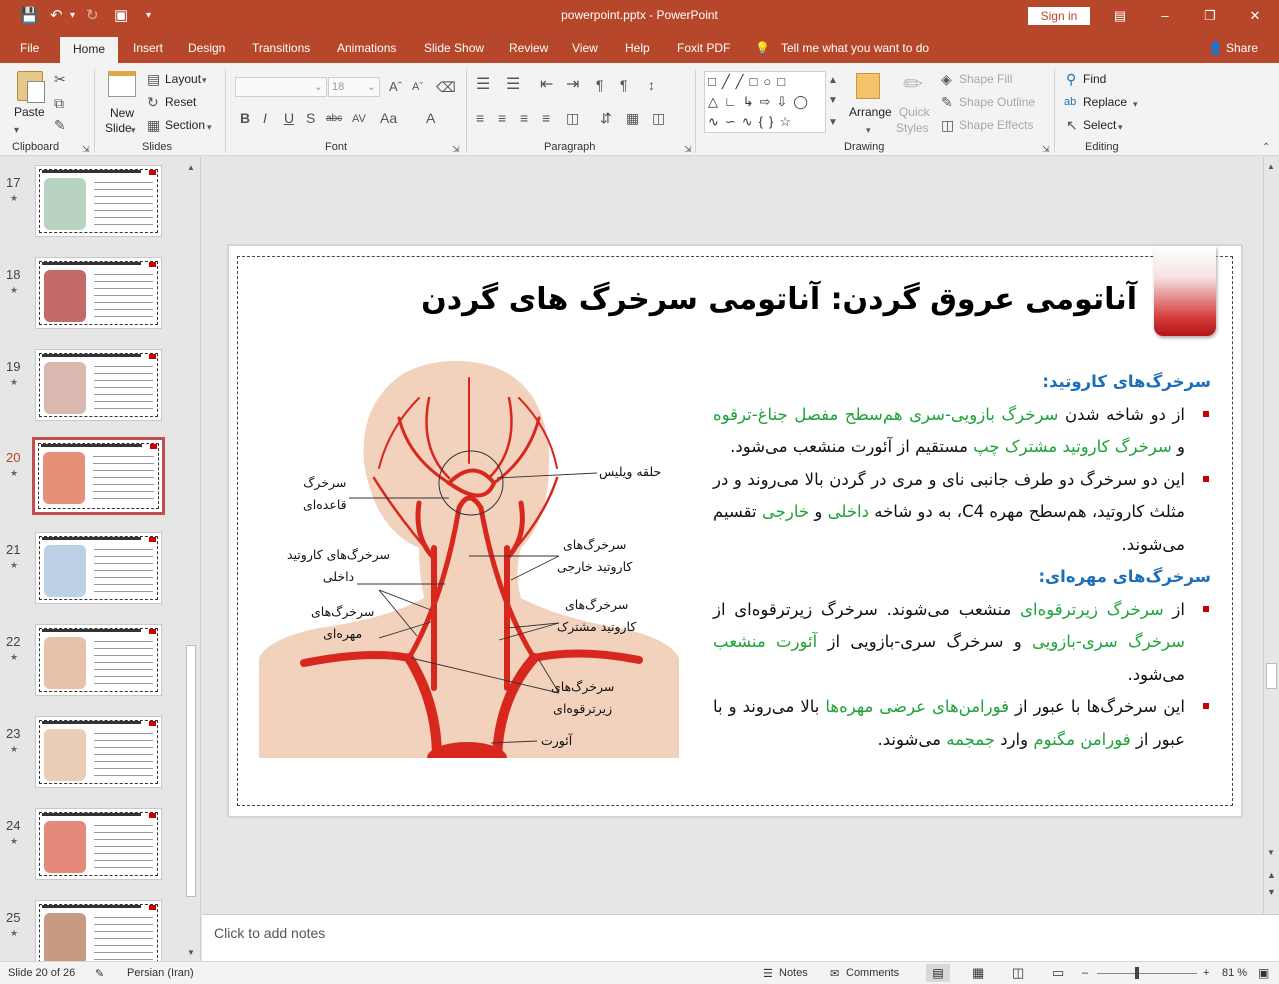 This screenshot has width=1279, height=984. Describe the element at coordinates (833, 81) in the screenshot. I see `shapes-scroll-up-icon: ▲` at that location.